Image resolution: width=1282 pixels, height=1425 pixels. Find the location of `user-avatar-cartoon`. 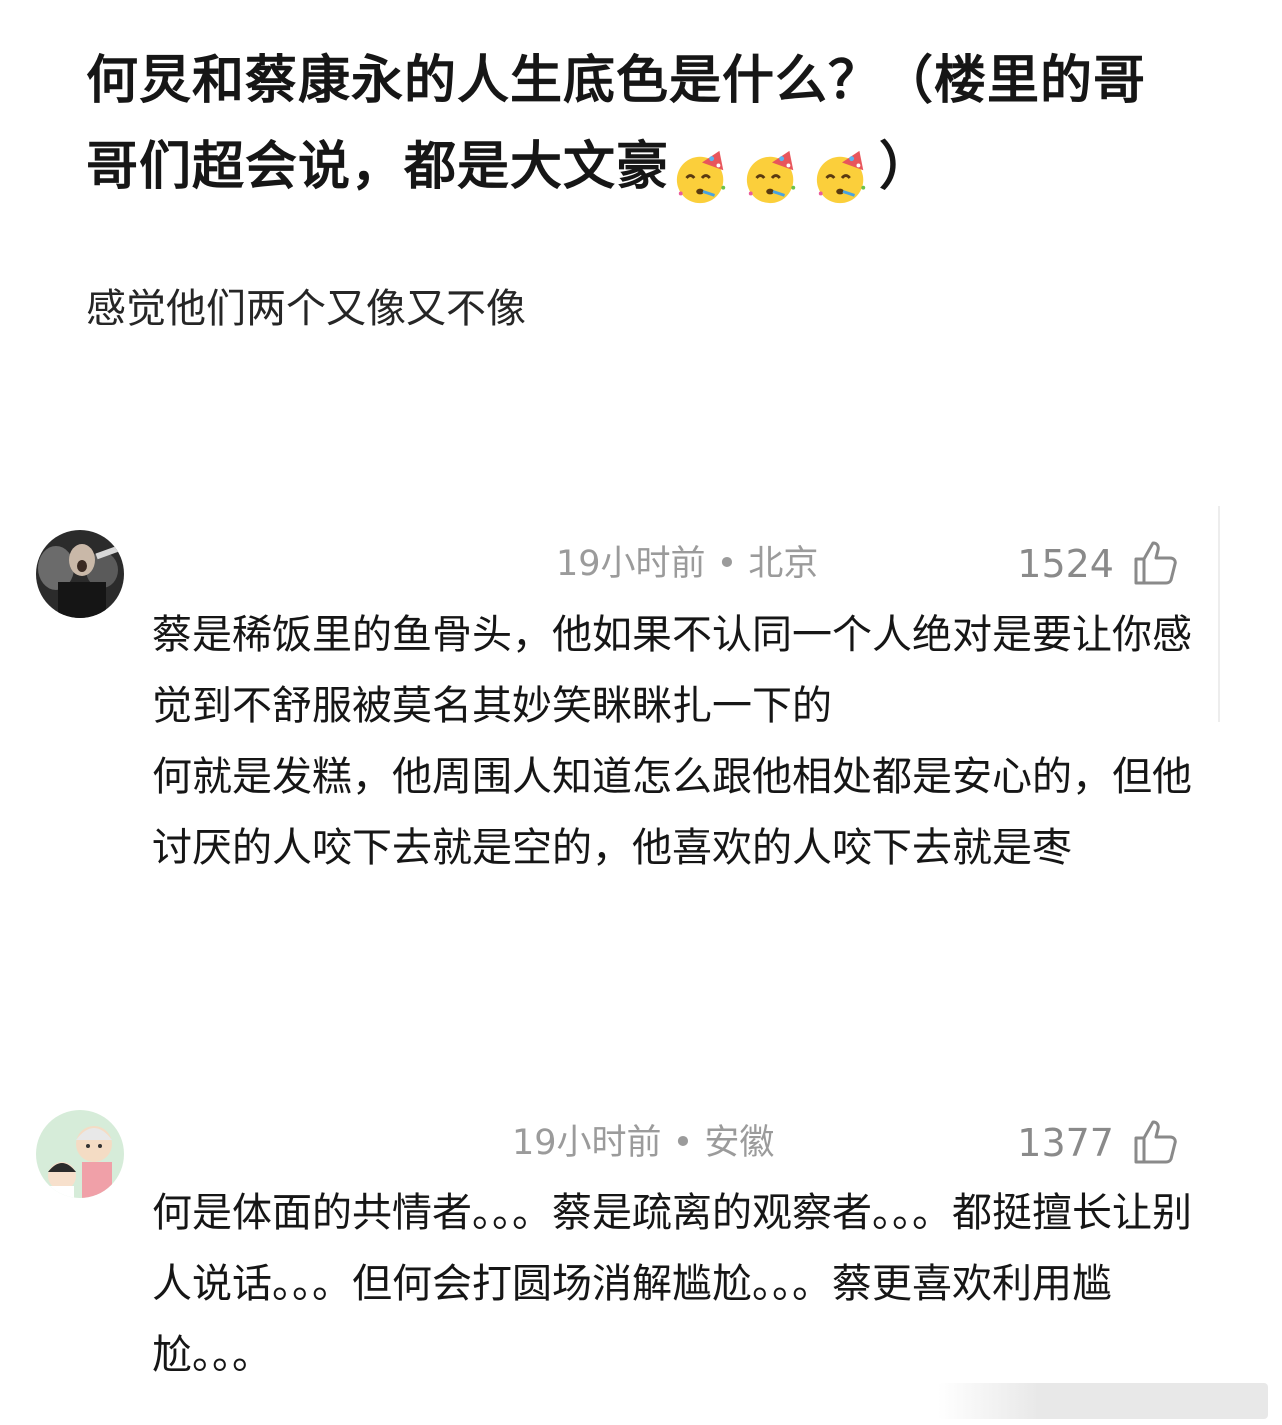

user-avatar-cartoon is located at coordinates (80, 1154).